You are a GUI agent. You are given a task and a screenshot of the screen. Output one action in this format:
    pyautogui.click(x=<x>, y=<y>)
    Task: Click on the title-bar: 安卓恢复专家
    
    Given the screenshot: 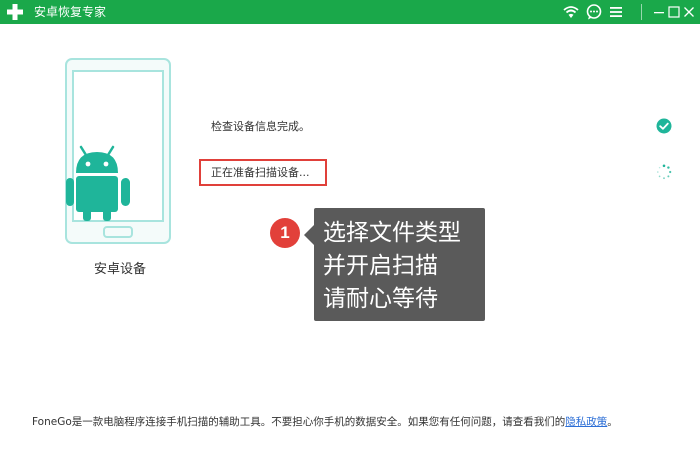 What is the action you would take?
    pyautogui.click(x=350, y=12)
    